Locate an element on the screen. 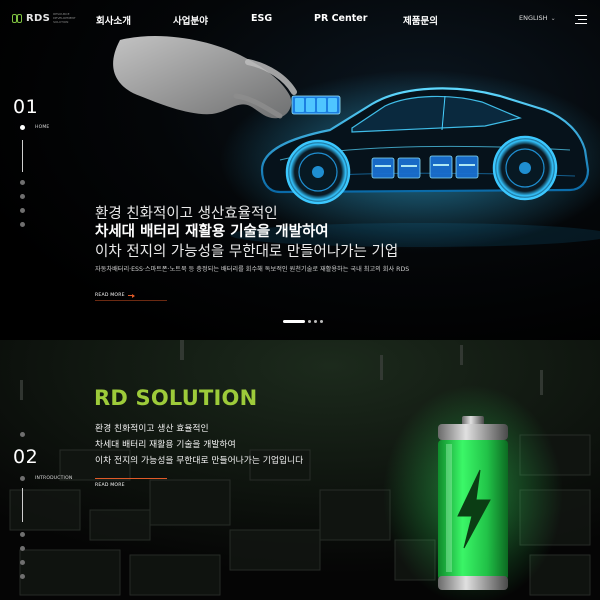 This screenshot has height=600, width=600. language-selector: ENGLISH ⌄ is located at coordinates (537, 18).